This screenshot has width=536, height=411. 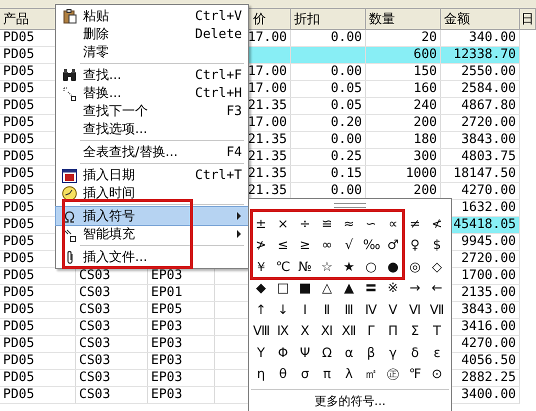 I want to click on symbol-button: ×, so click(x=283, y=224).